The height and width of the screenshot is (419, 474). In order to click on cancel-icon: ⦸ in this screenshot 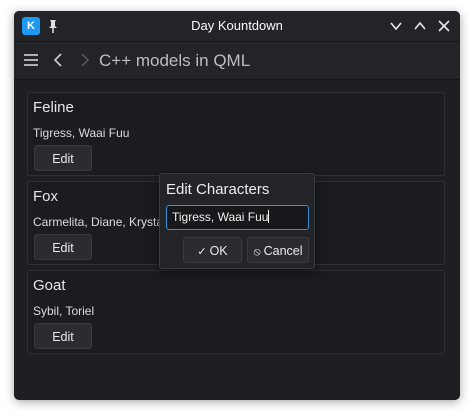, I will do `click(257, 252)`.